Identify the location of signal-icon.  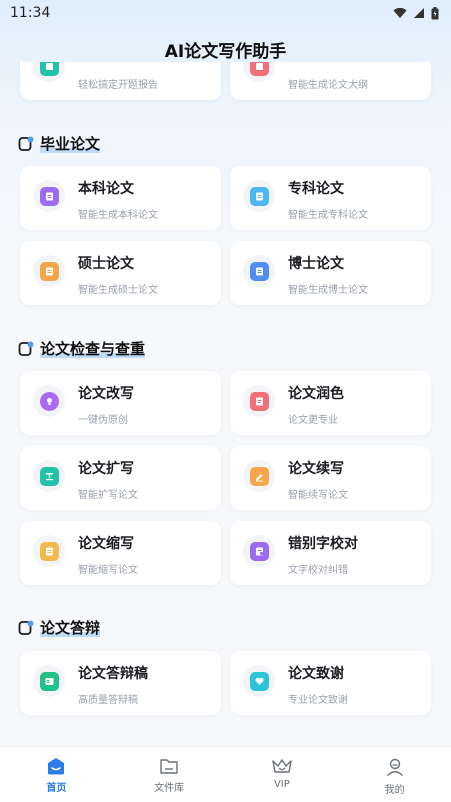
(419, 13).